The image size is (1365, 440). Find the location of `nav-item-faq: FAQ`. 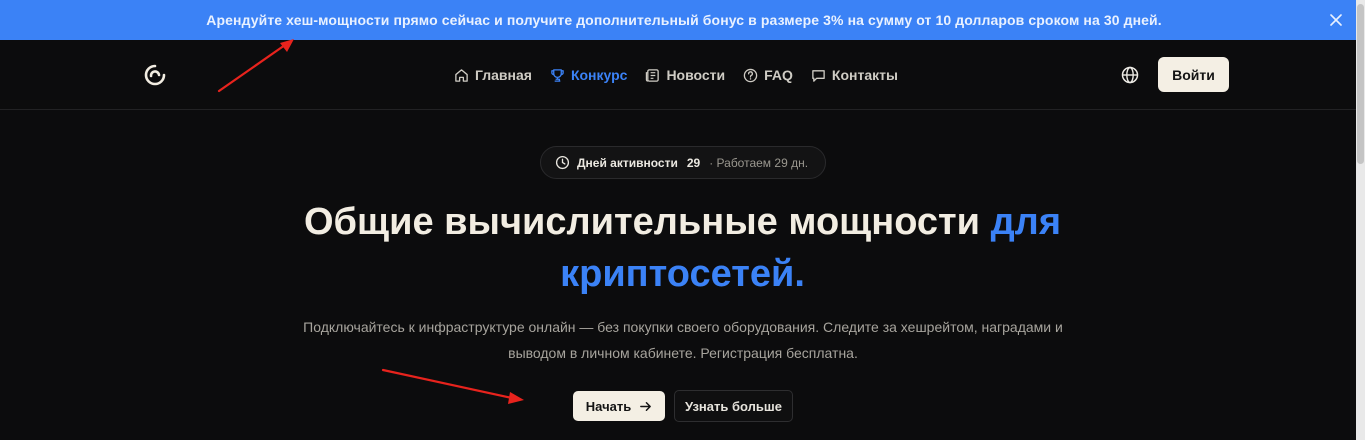

nav-item-faq: FAQ is located at coordinates (768, 75).